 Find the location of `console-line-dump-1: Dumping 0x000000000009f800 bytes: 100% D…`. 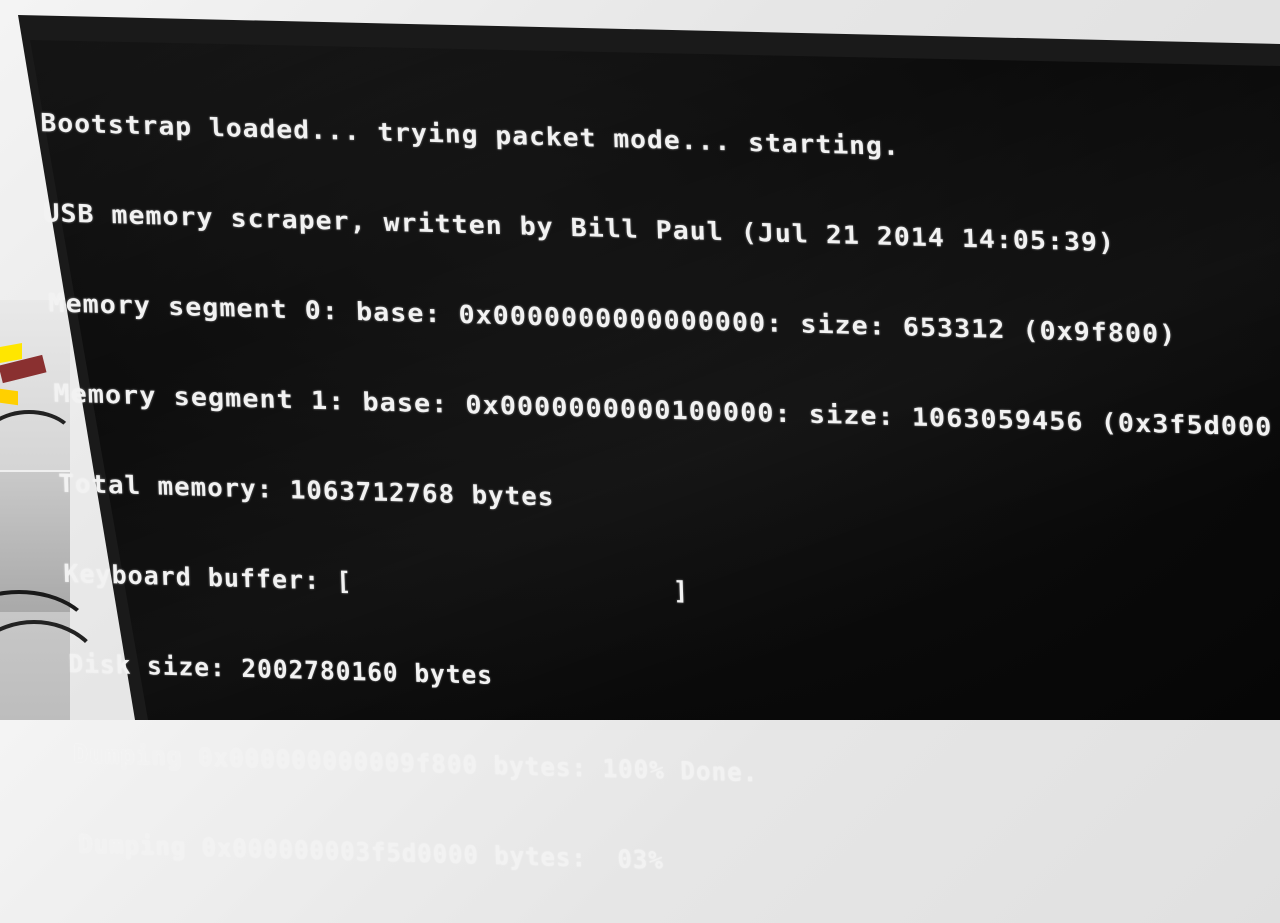

console-line-dump-1: Dumping 0x000000000009f800 bytes: 100% D… is located at coordinates (415, 763).